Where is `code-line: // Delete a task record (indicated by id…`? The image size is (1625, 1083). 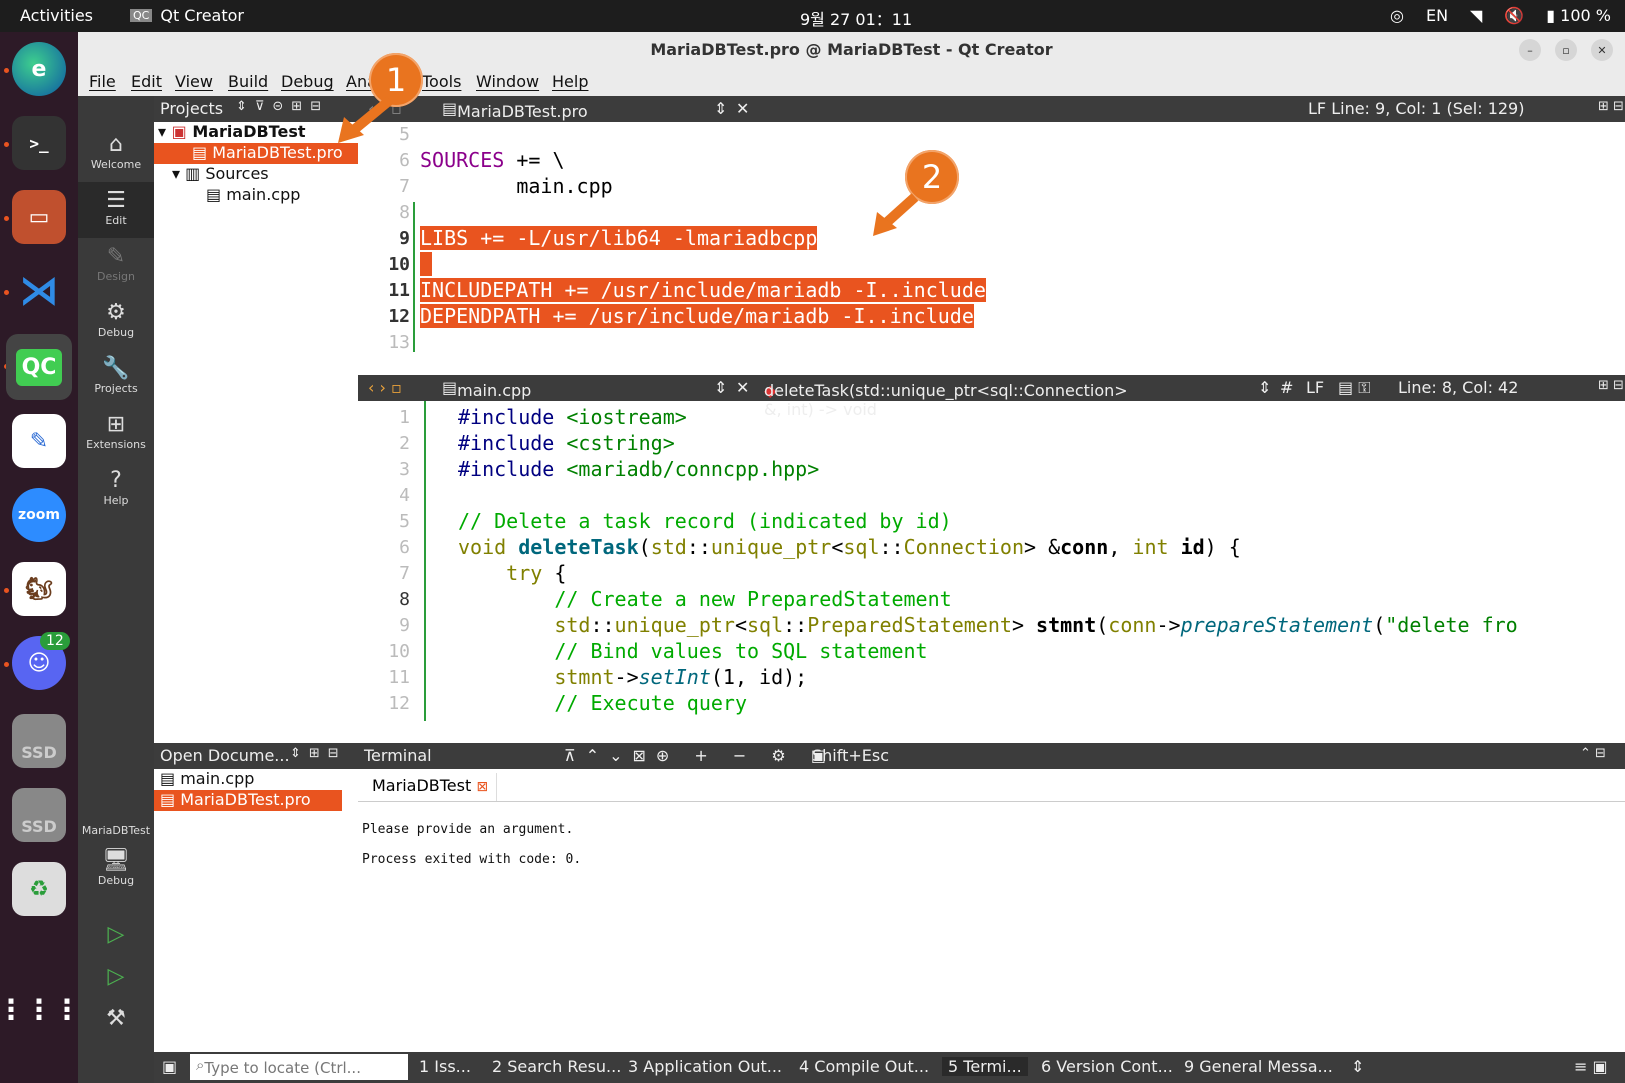 code-line: // Delete a task record (indicated by id… is located at coordinates (705, 521).